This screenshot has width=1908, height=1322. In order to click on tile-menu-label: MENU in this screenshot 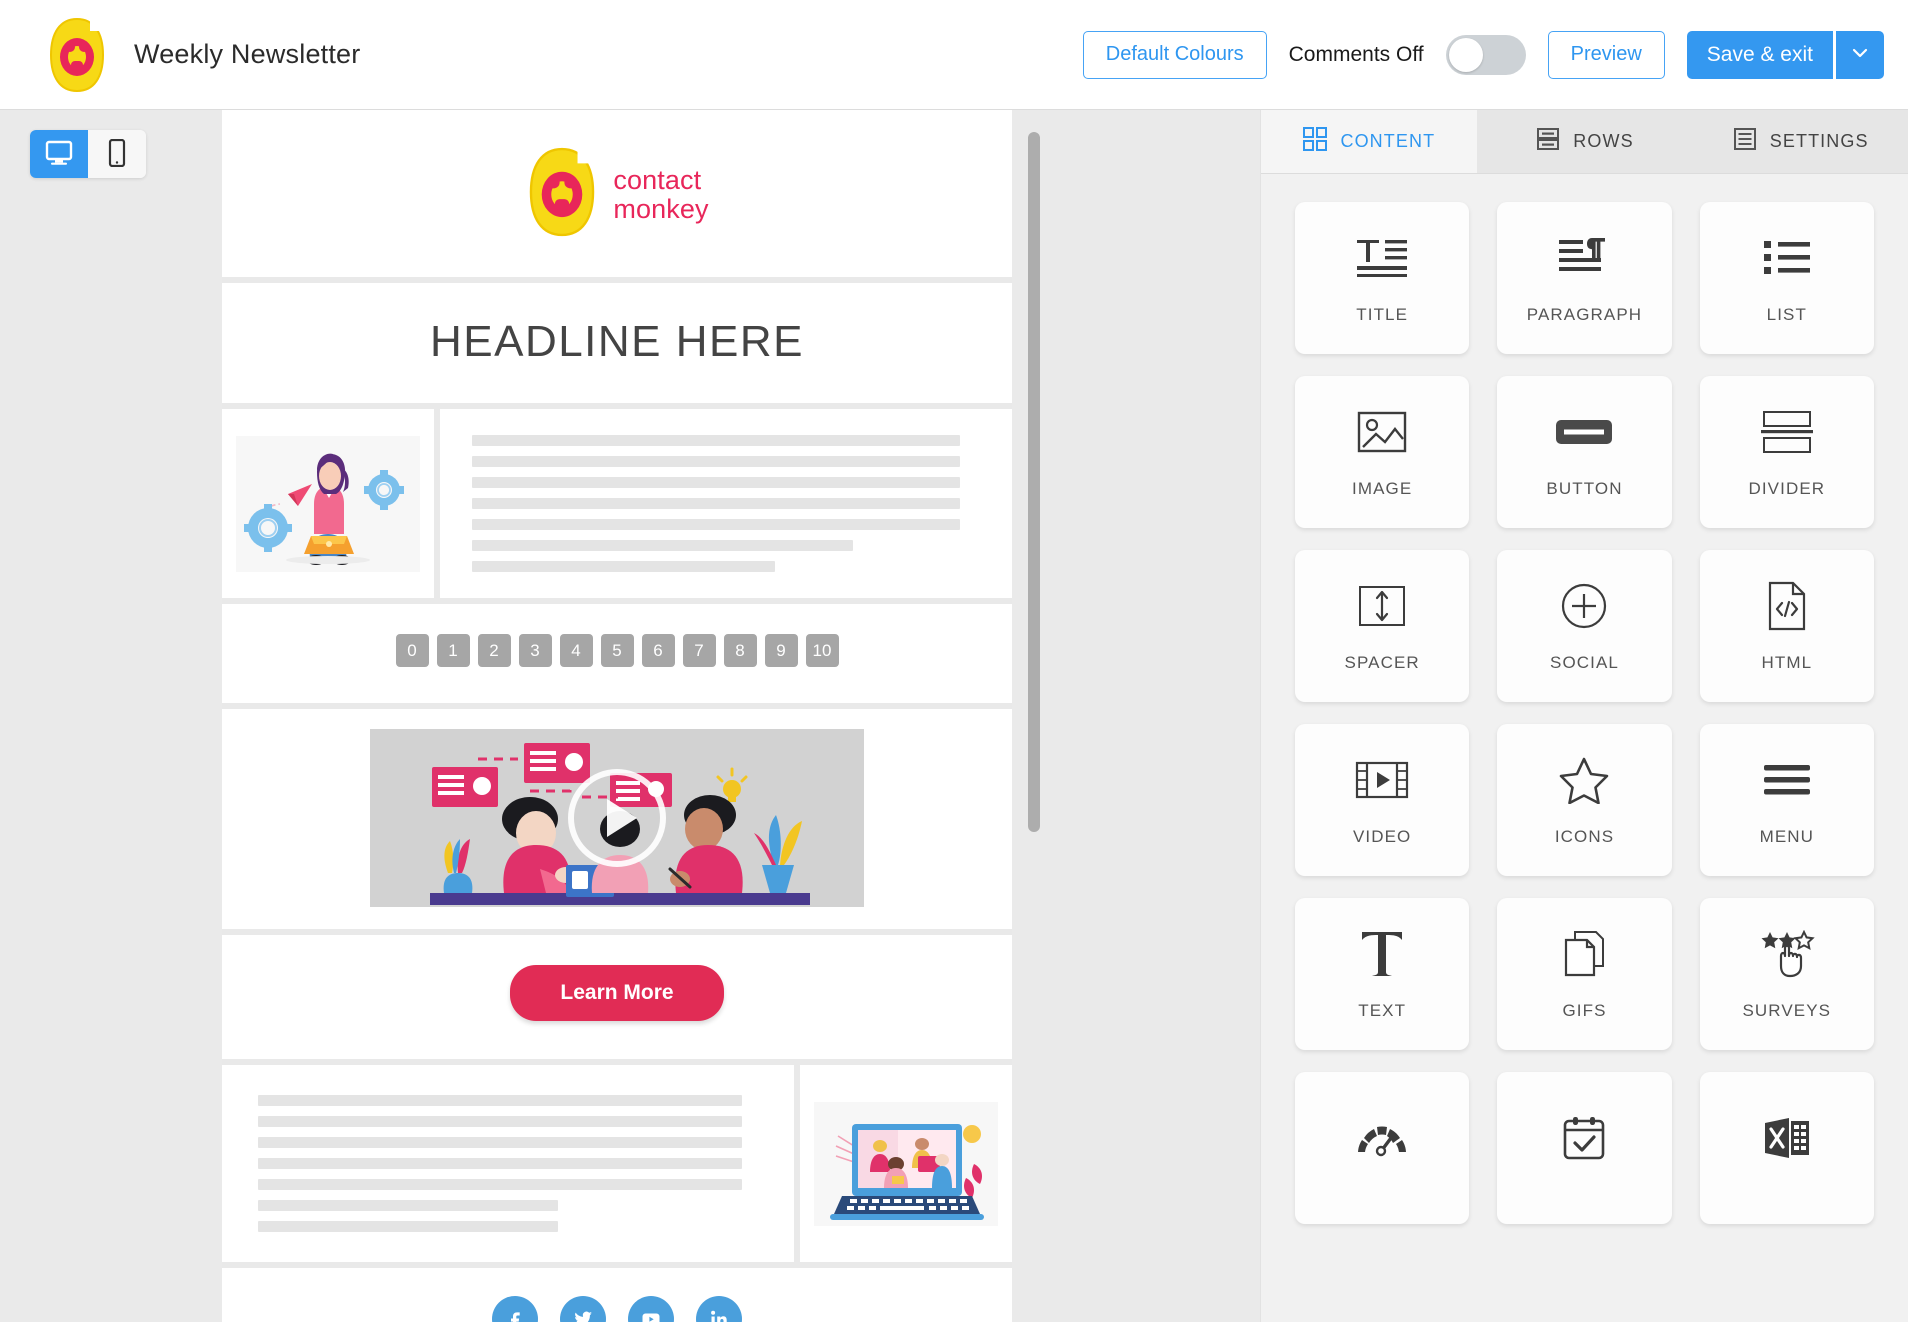, I will do `click(1787, 836)`.